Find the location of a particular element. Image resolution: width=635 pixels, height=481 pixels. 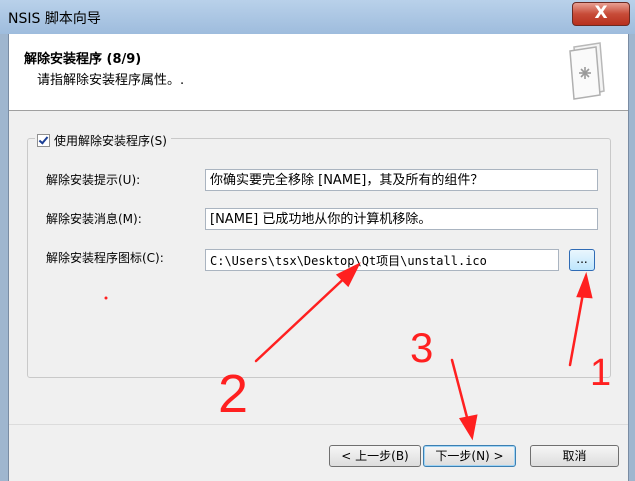

annotation-number-1: 1 is located at coordinates (600, 373).